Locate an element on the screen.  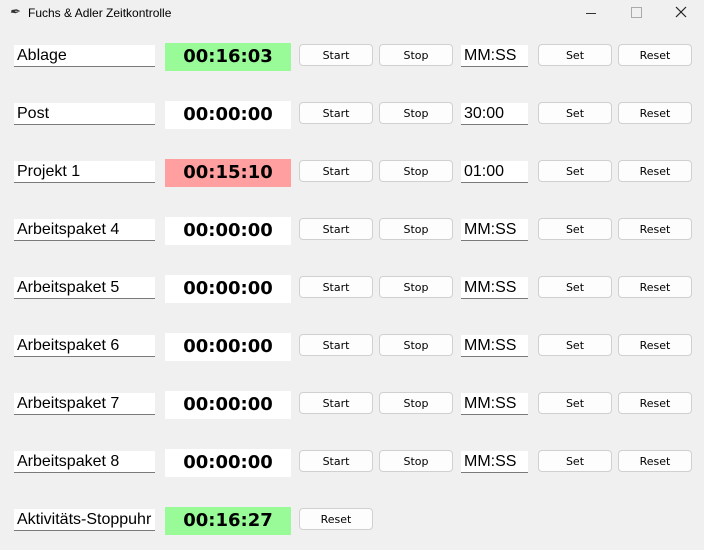
minimize-icon is located at coordinates (591, 13).